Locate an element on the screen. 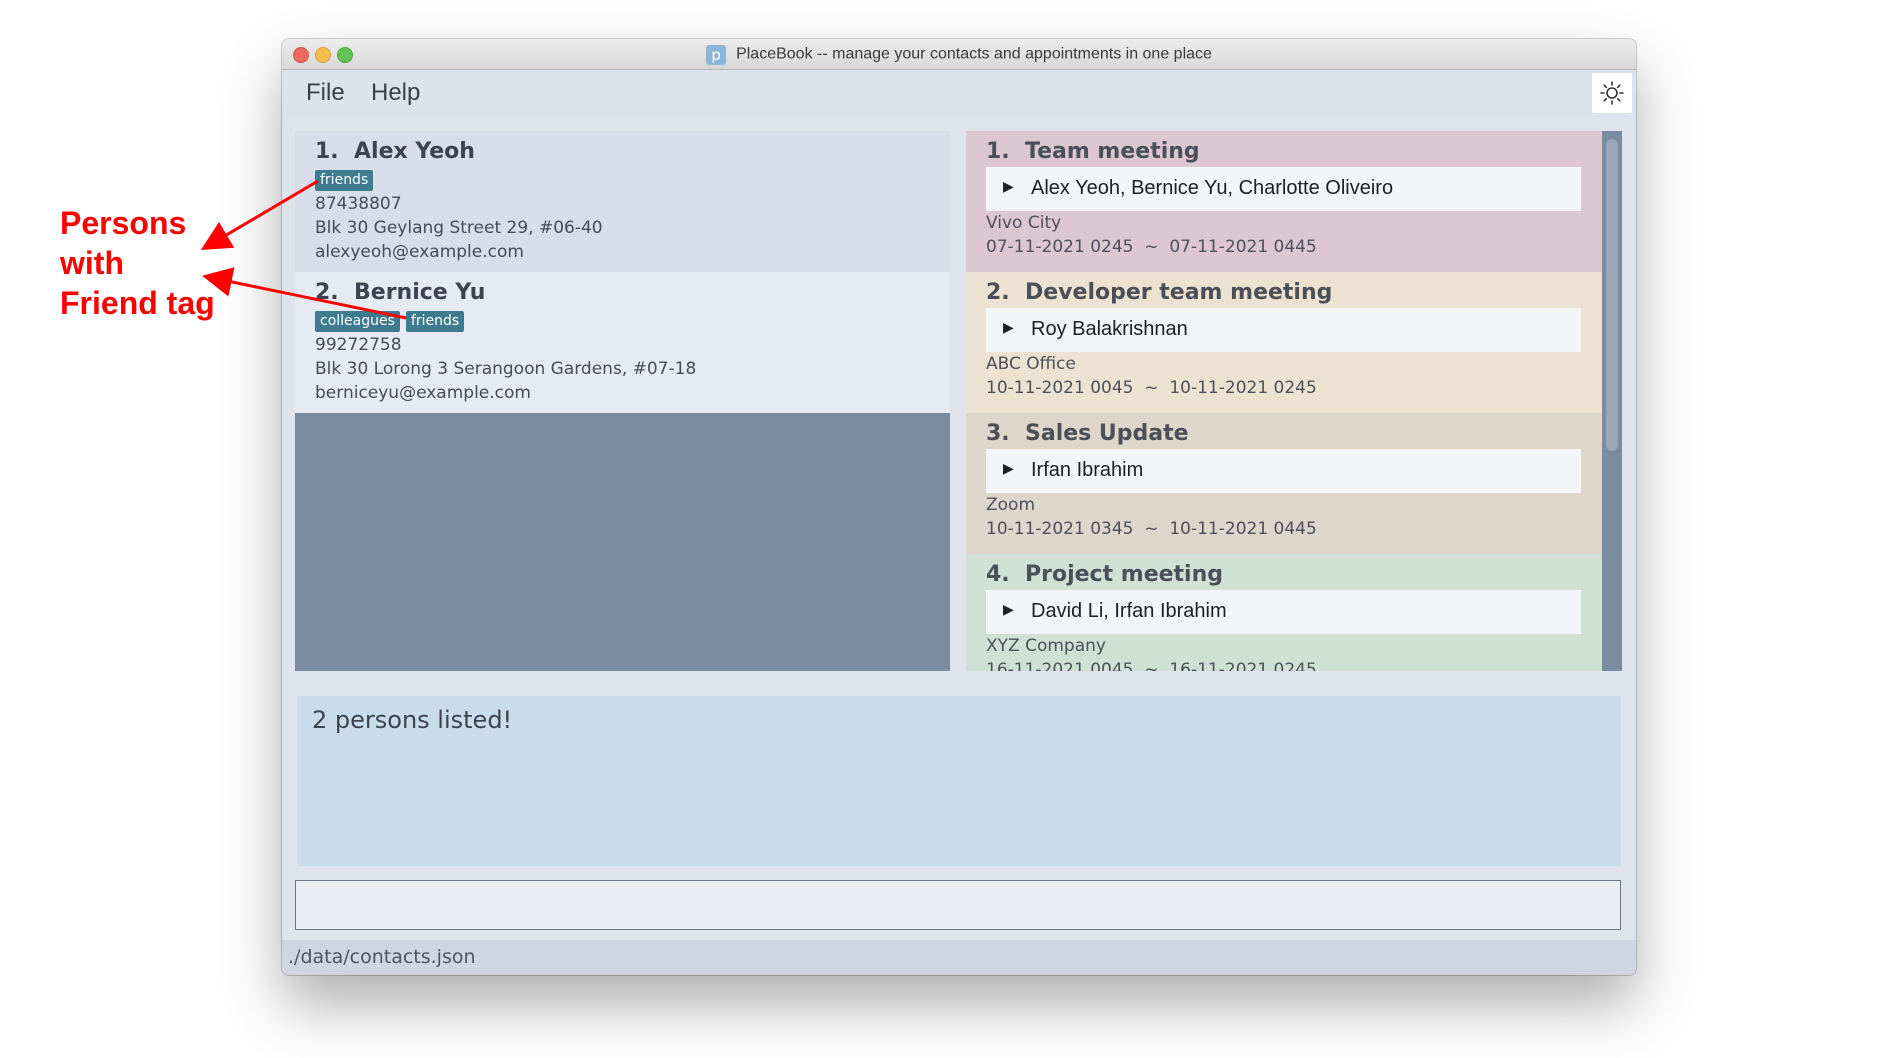  annotation-arrows is located at coordinates (303, 249).